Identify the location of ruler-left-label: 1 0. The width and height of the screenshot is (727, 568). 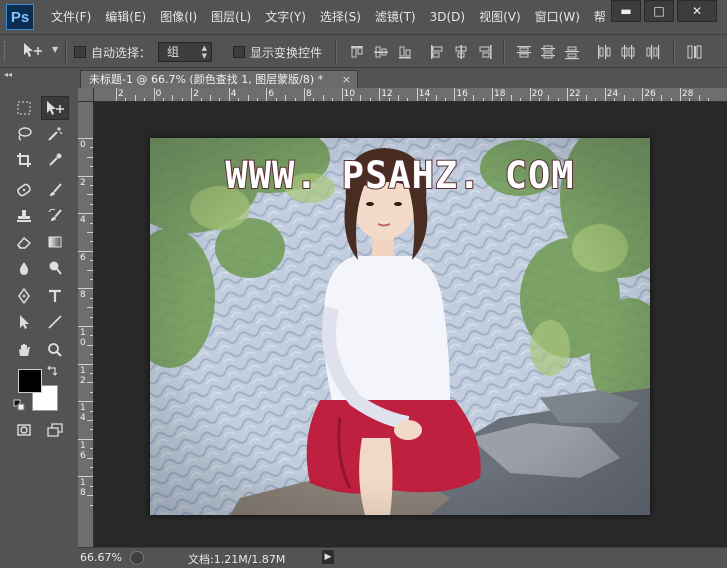
(83, 338).